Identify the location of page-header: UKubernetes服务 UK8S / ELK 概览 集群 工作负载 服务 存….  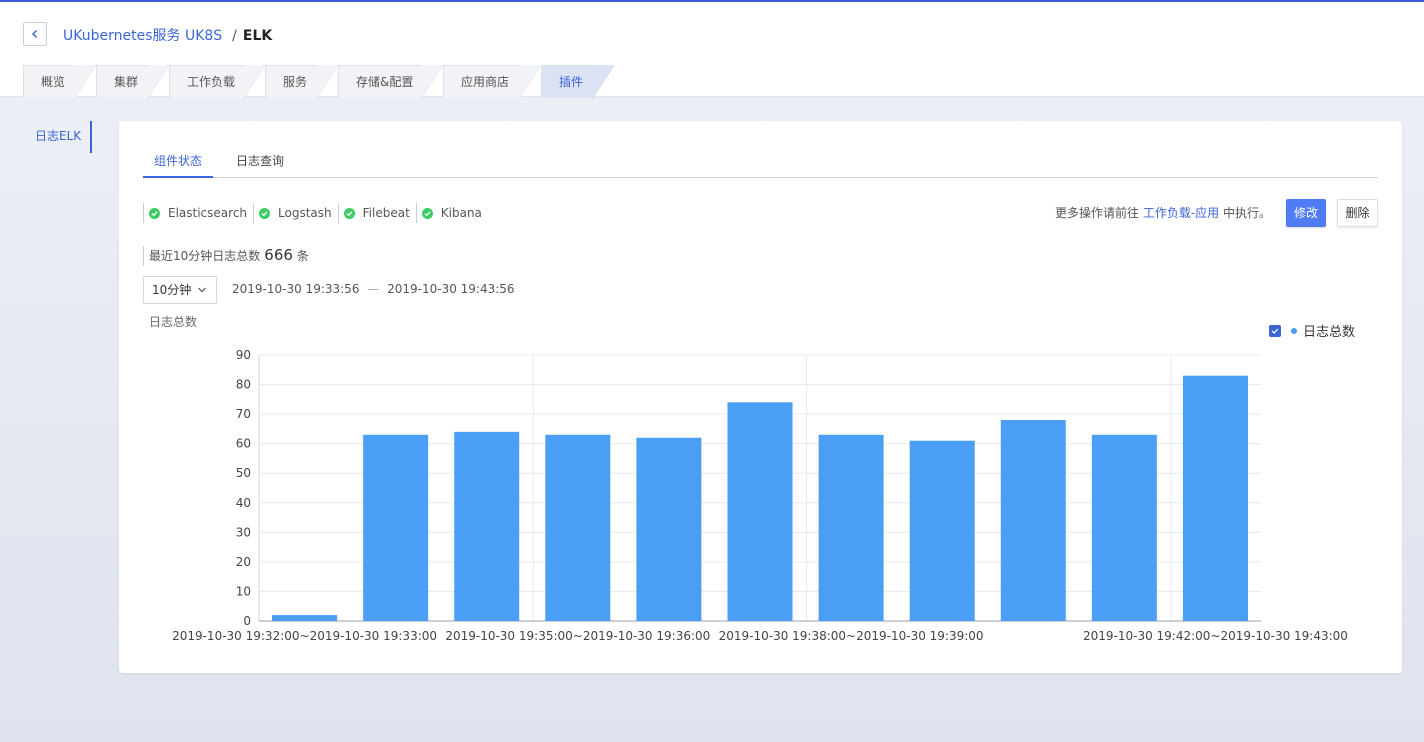
(712, 50).